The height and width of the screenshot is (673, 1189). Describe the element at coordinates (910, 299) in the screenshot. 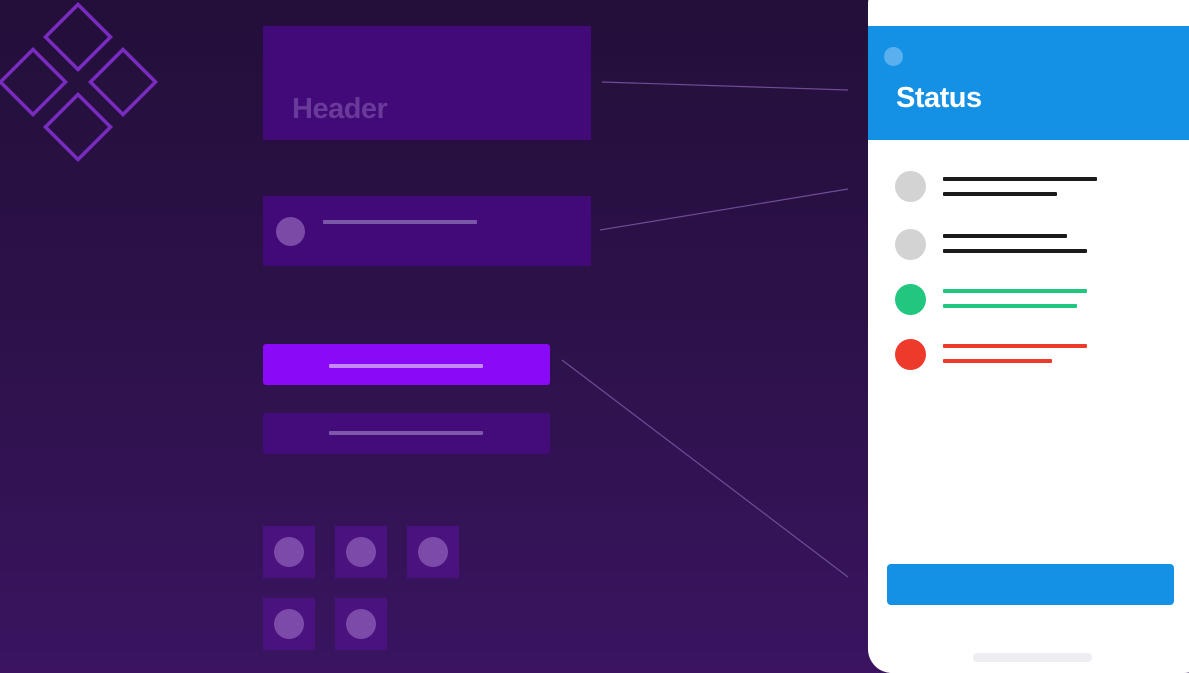

I see `status-indicator-success` at that location.